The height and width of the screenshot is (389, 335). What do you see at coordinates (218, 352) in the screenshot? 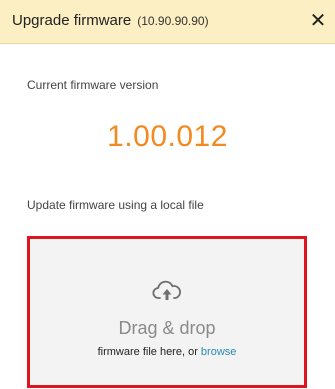
I see `browse-link: browse` at bounding box center [218, 352].